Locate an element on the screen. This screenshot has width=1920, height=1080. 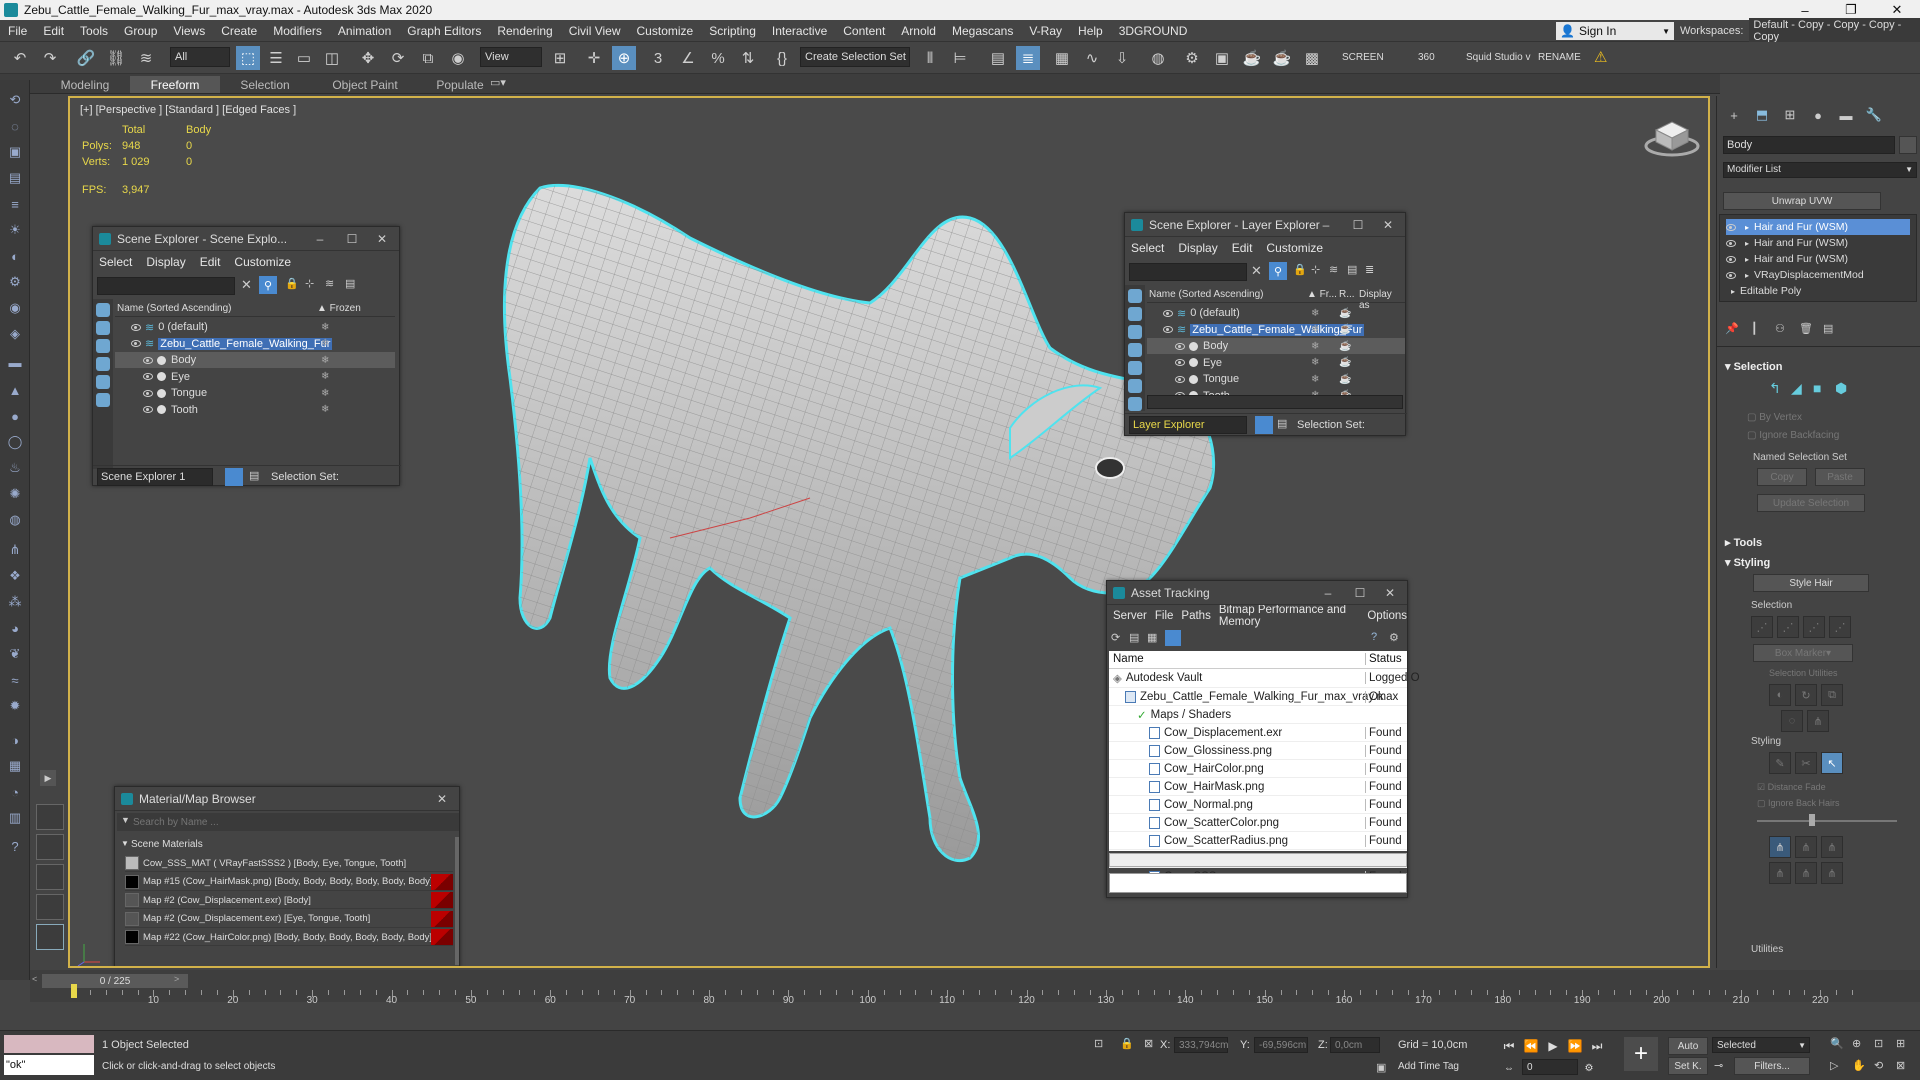
keyboard-shortcut-icon: ⊕ is located at coordinates (624, 58).